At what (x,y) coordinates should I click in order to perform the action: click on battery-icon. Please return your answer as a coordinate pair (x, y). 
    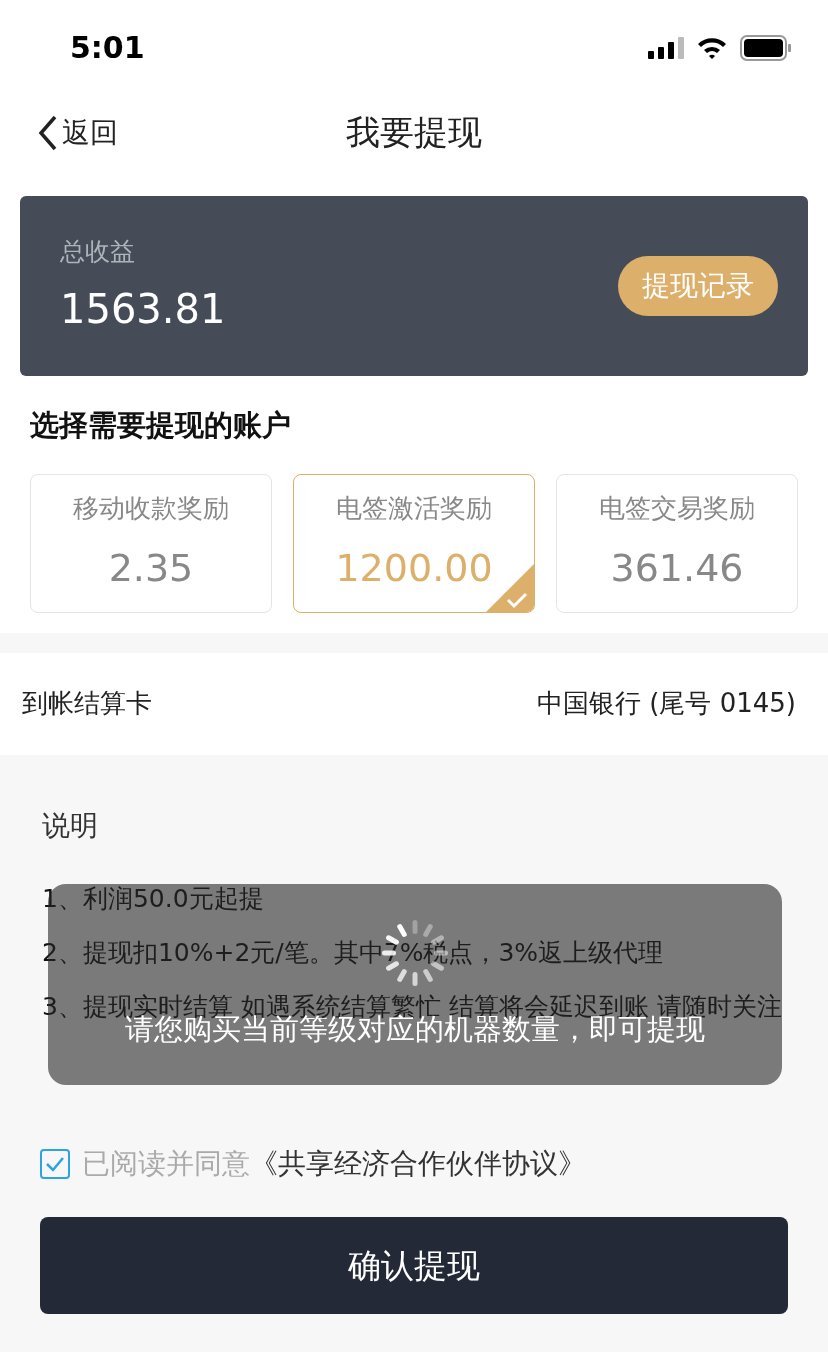
    Looking at the image, I should click on (766, 47).